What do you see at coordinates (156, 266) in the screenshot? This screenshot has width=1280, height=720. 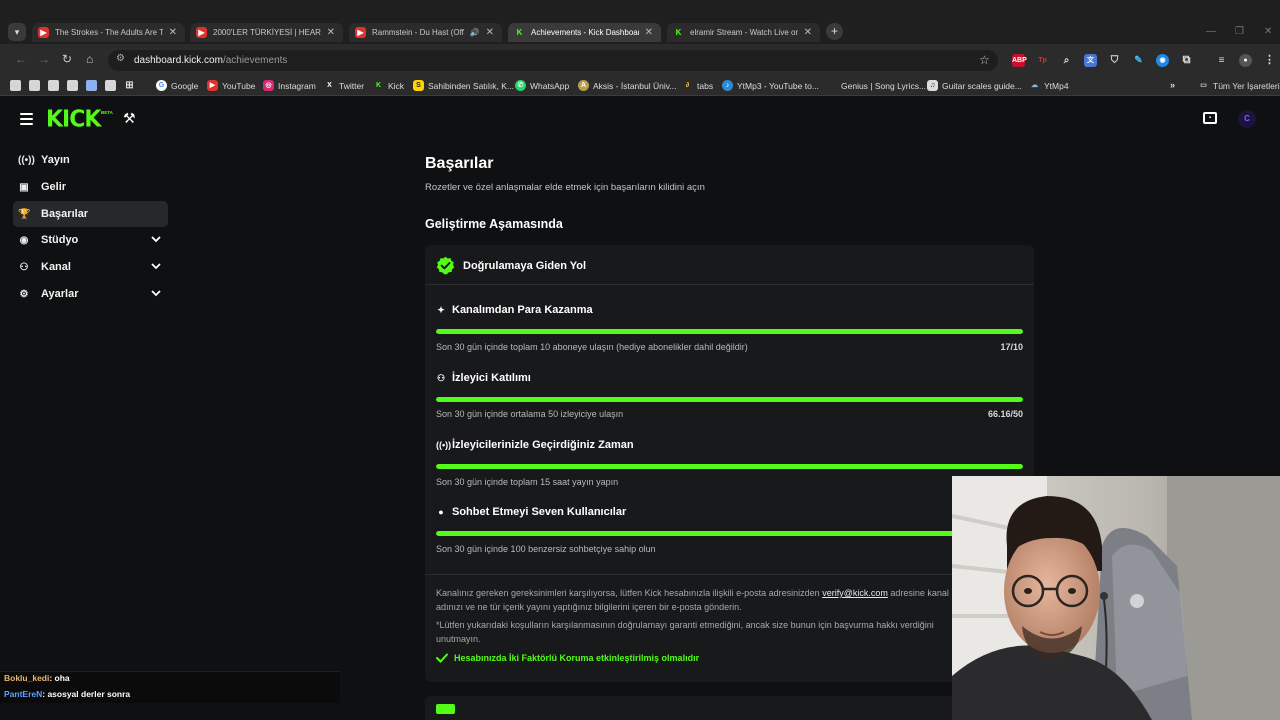 I see `chevron-down-icon` at bounding box center [156, 266].